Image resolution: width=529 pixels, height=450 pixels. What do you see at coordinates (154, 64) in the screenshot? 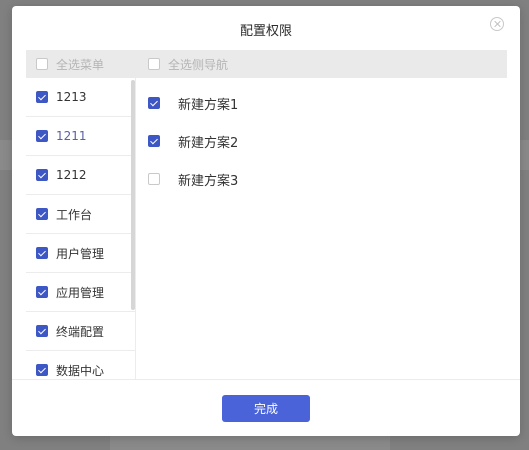
I see `select-all-nav-checkbox` at bounding box center [154, 64].